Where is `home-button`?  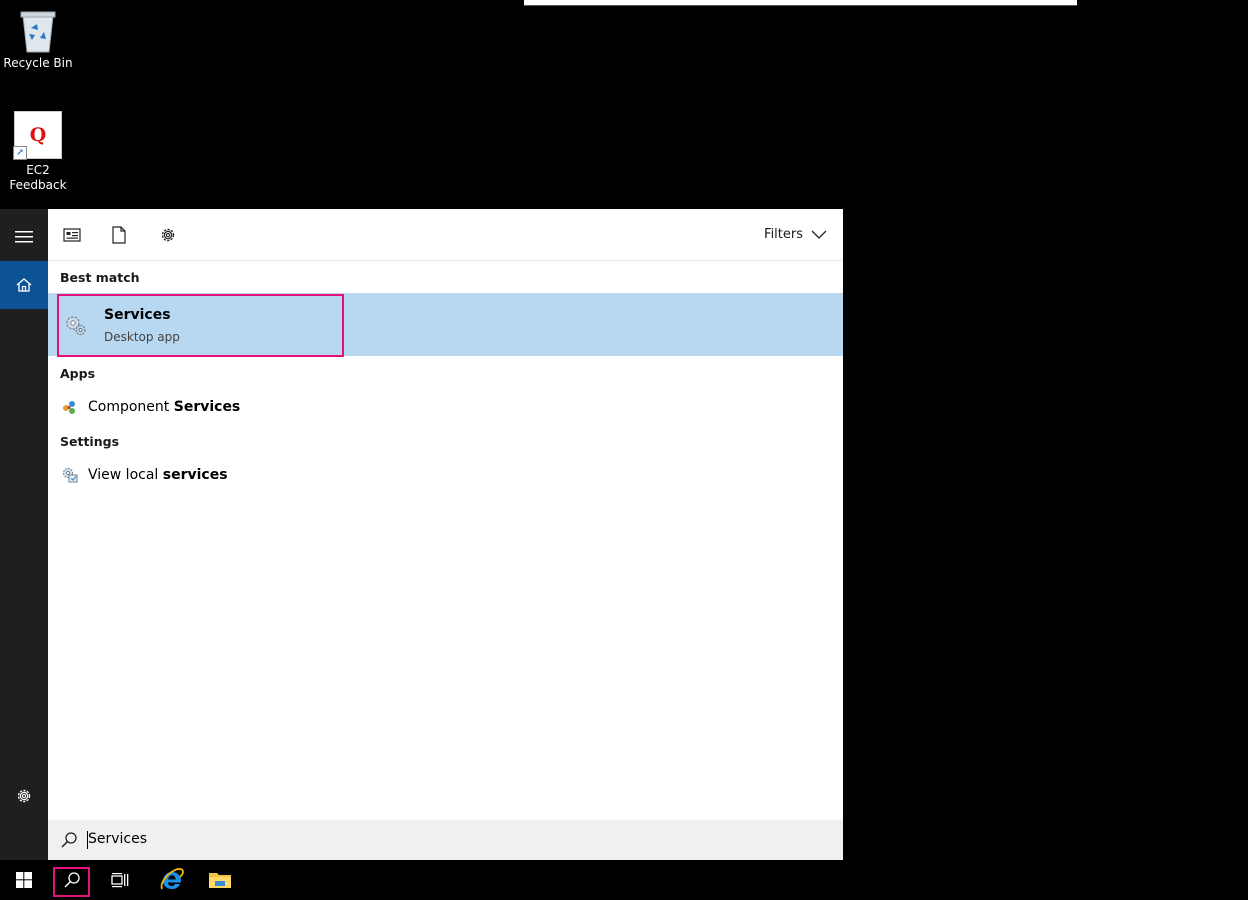 home-button is located at coordinates (24, 285).